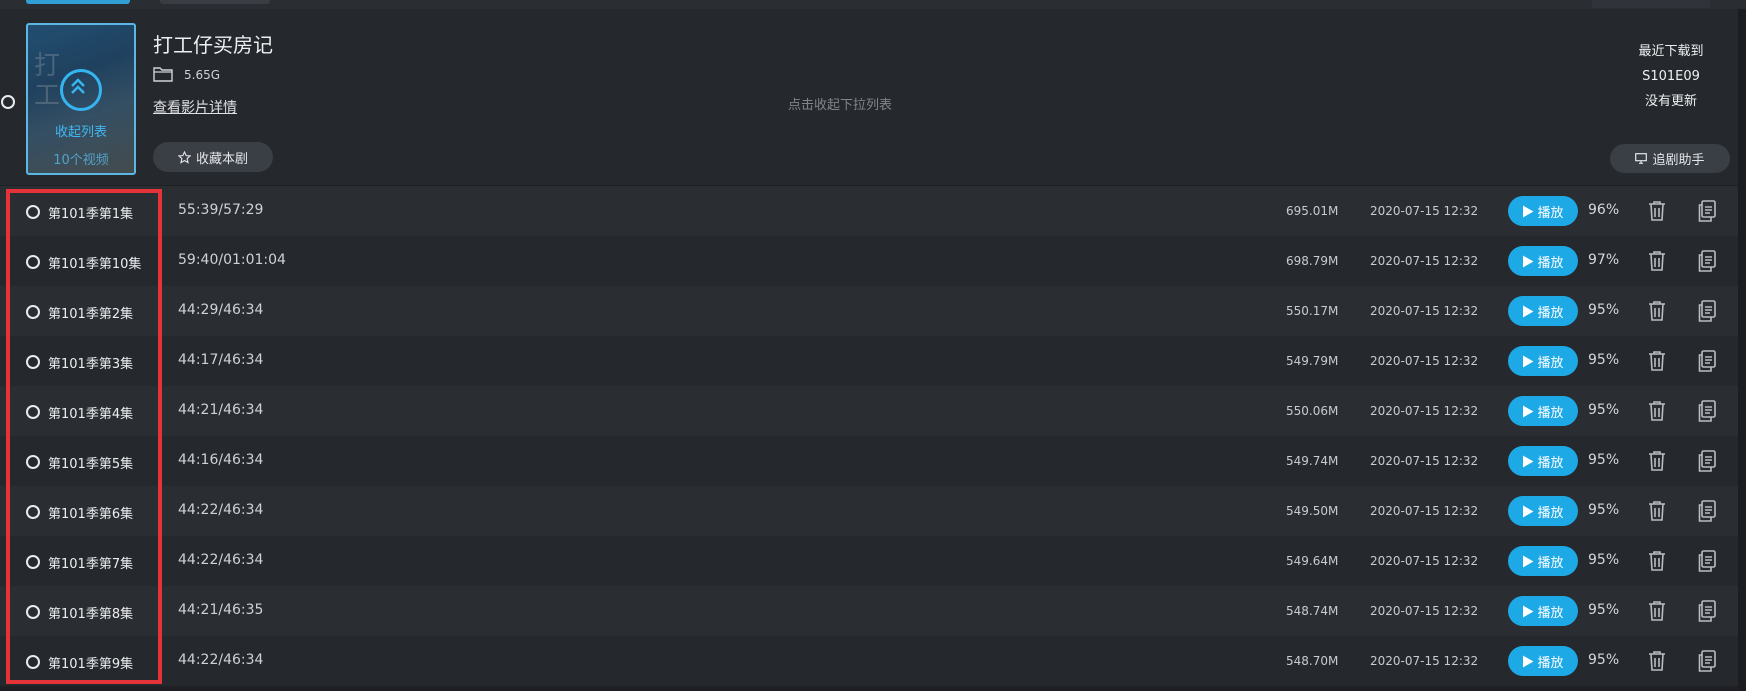  I want to click on file-size: 698.79M, so click(1312, 261).